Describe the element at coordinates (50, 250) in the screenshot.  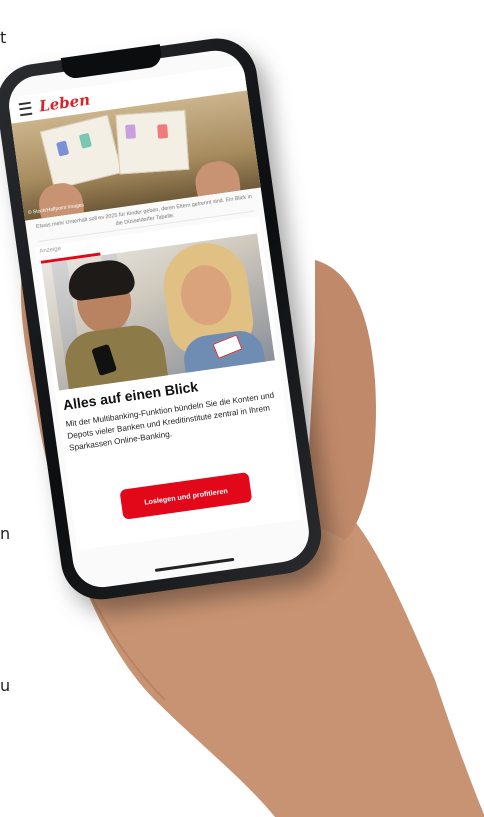
I see `ad-label: Anzeige` at that location.